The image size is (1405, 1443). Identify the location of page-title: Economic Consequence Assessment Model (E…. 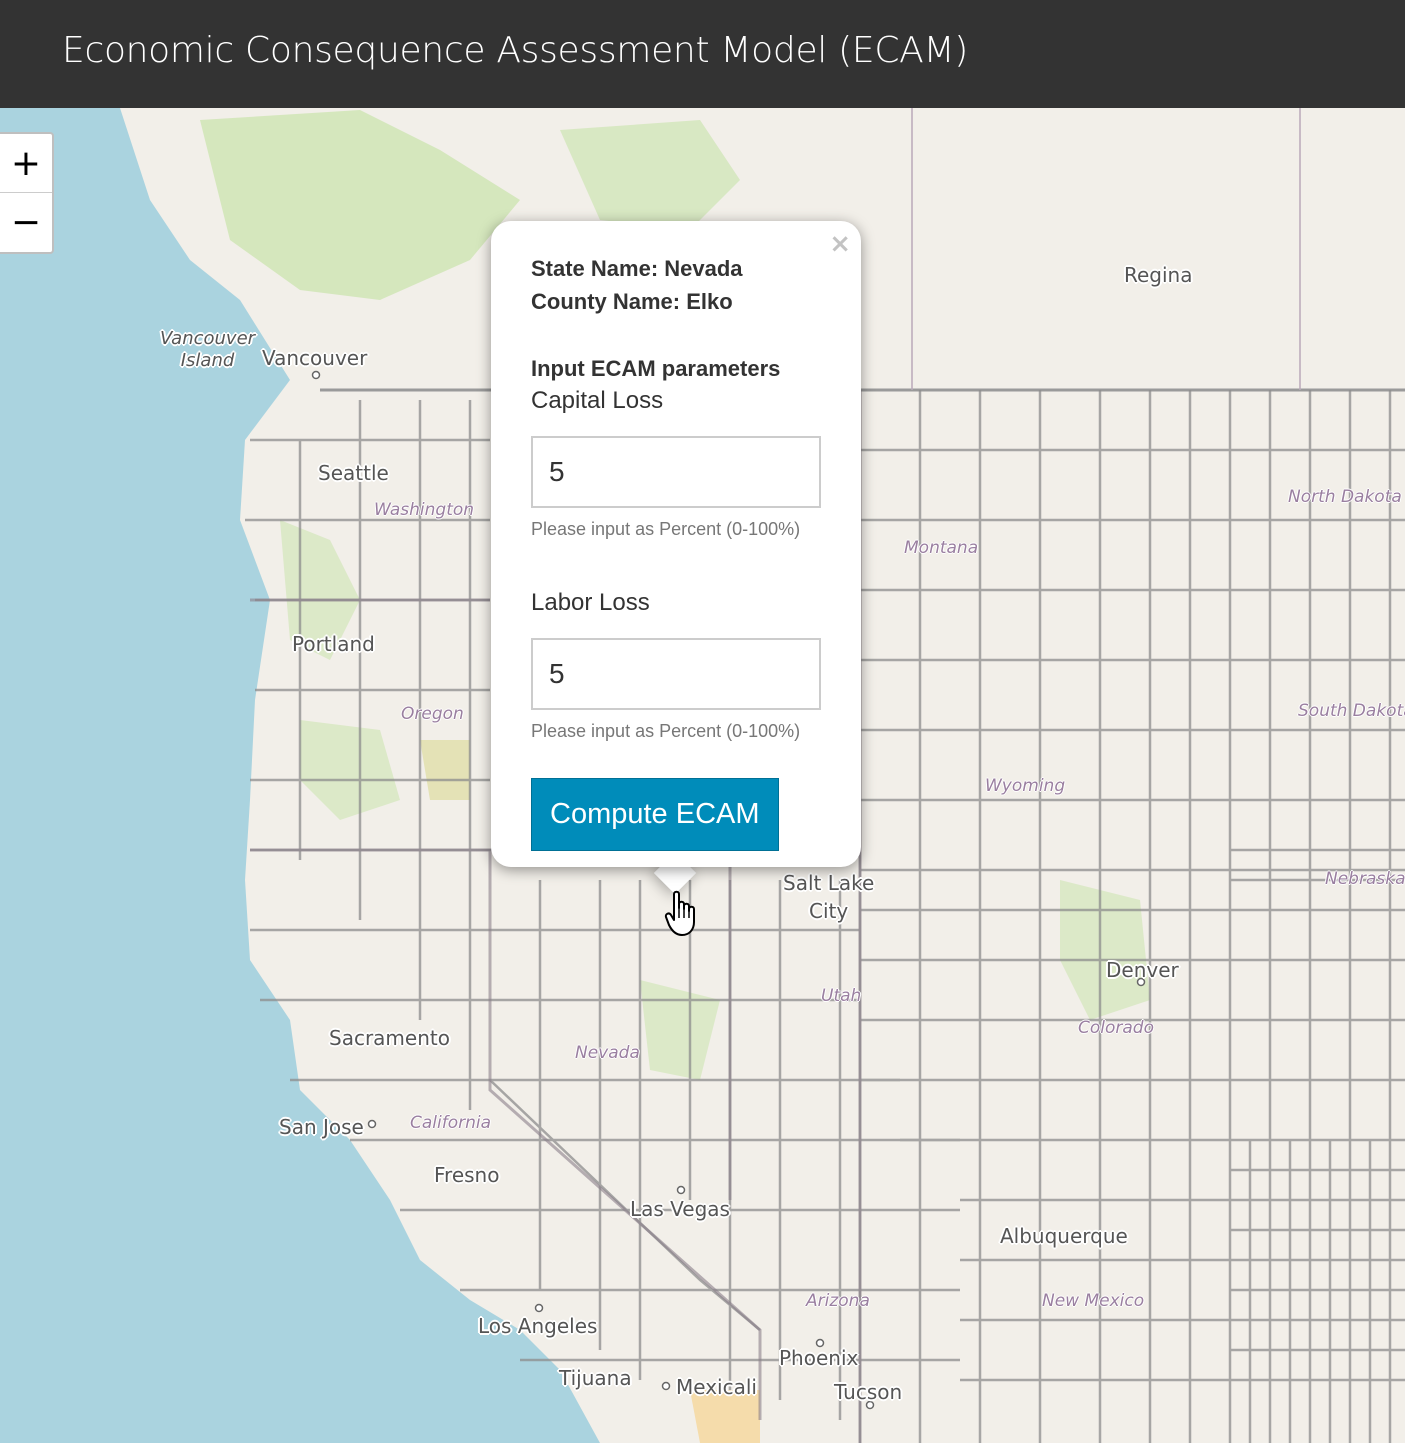
(515, 50).